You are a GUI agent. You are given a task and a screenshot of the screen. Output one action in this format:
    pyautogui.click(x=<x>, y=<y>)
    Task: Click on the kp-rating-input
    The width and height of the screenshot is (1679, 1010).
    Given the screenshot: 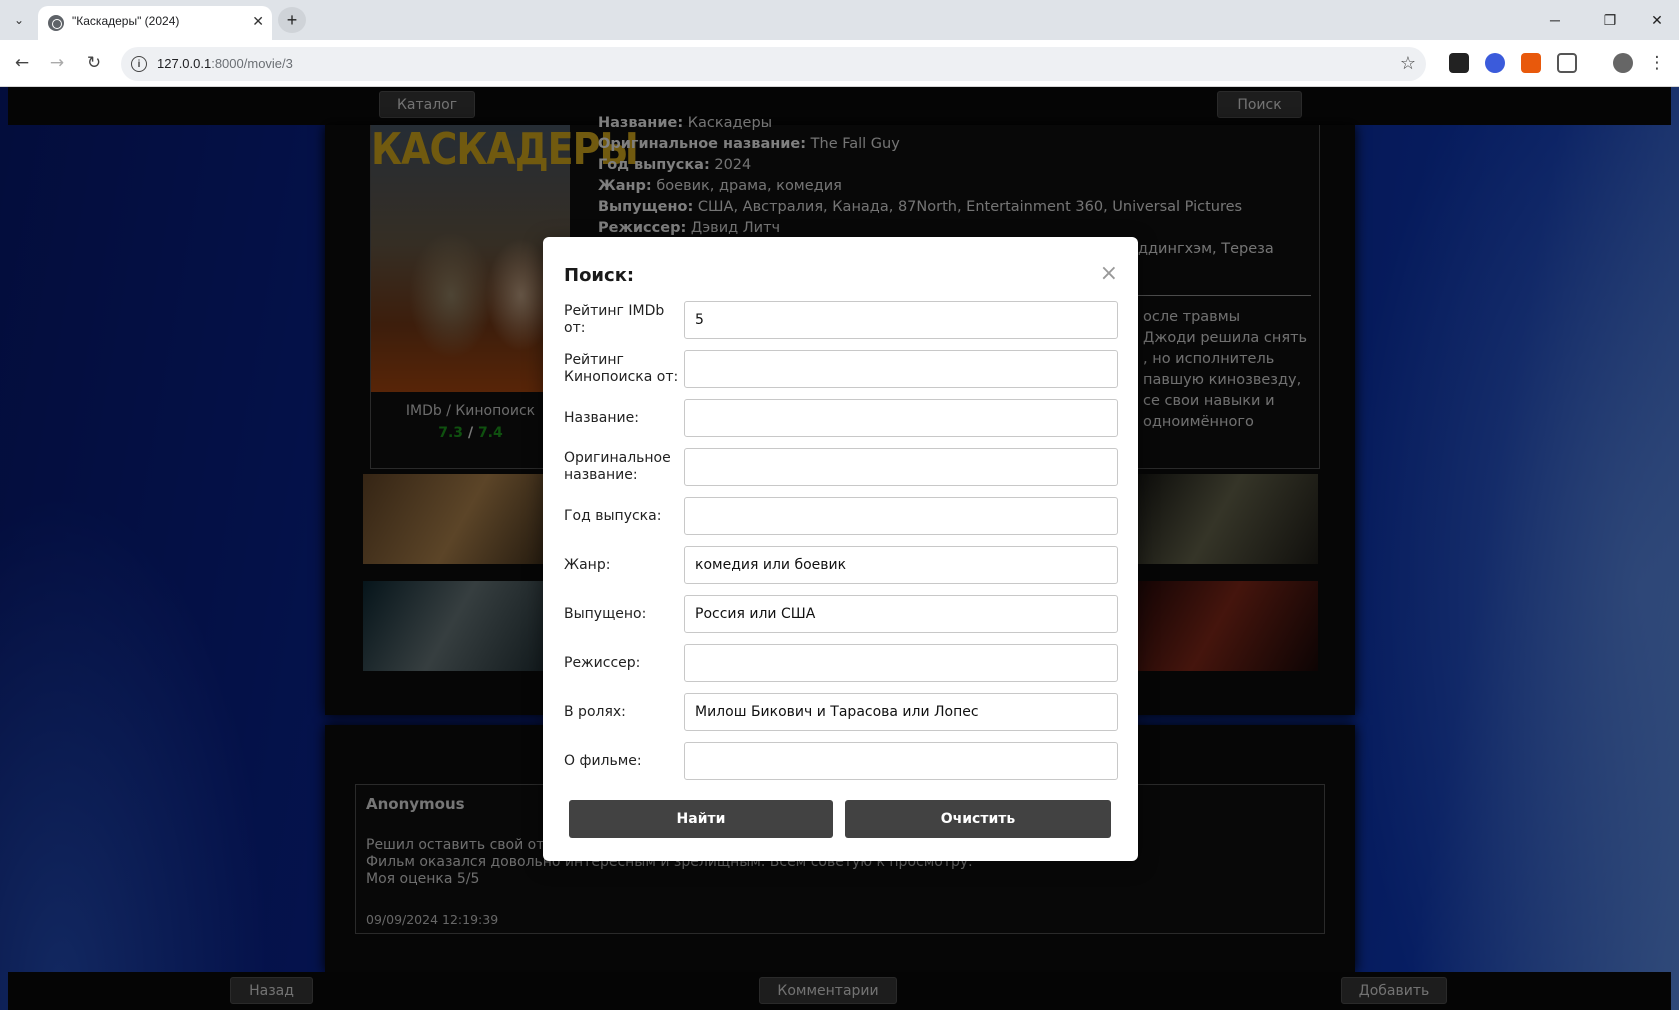 What is the action you would take?
    pyautogui.click(x=901, y=369)
    